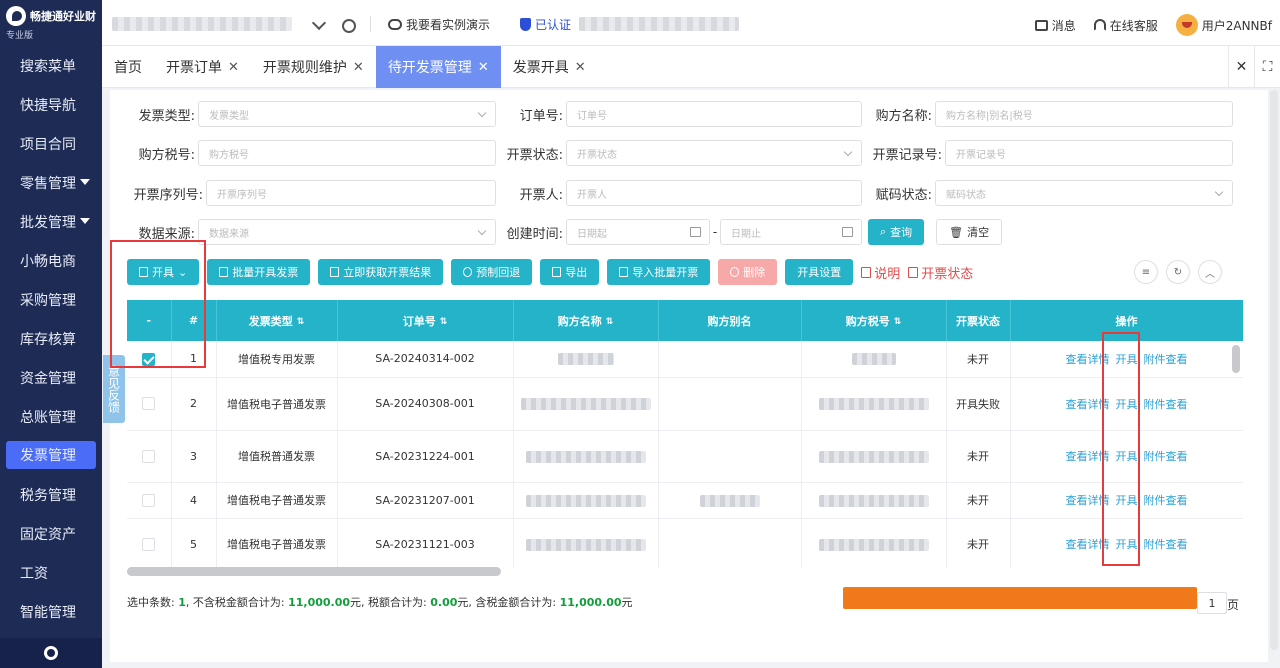  I want to click on page-number-input: 1, so click(1212, 603).